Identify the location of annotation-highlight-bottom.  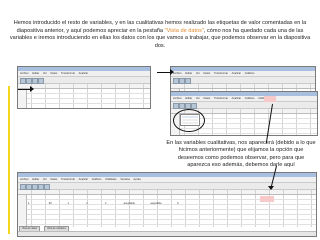
(267, 199).